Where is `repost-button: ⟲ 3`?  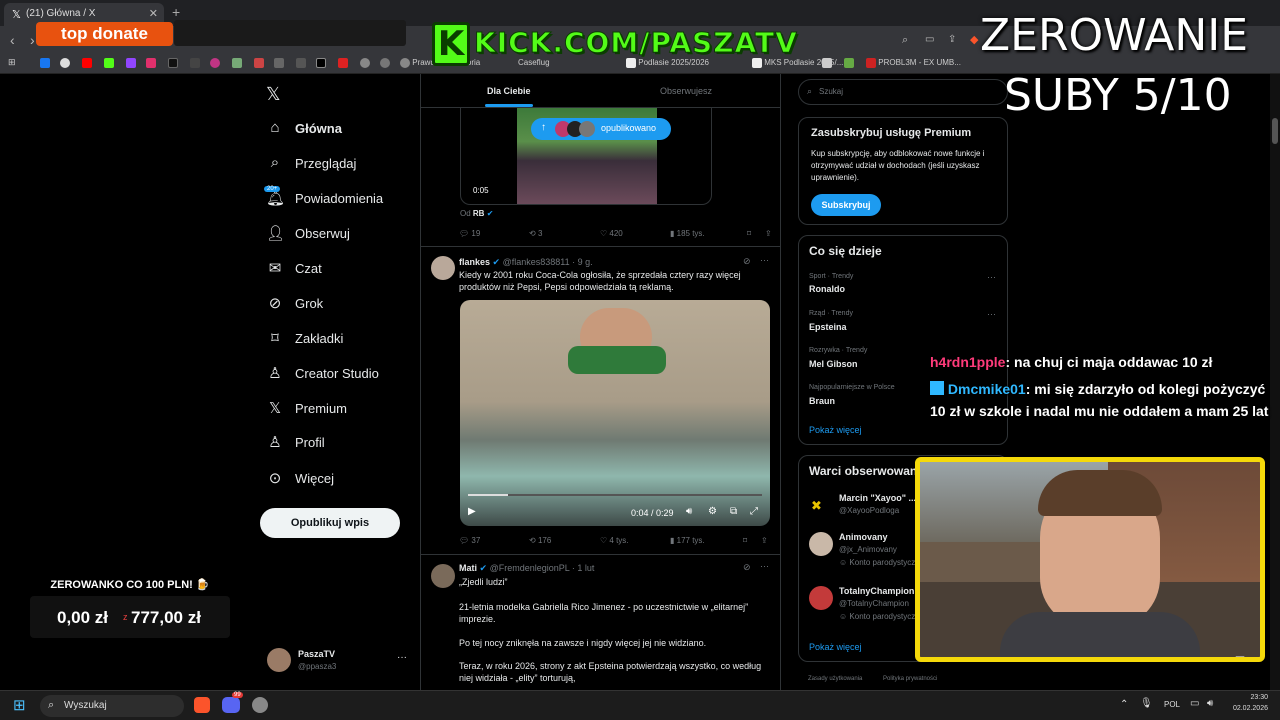 repost-button: ⟲ 3 is located at coordinates (535, 233).